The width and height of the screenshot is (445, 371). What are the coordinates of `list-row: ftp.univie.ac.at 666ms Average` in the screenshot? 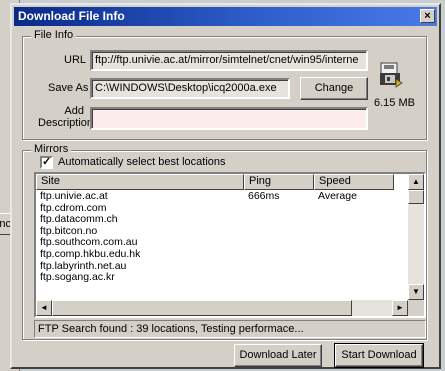 It's located at (215, 196).